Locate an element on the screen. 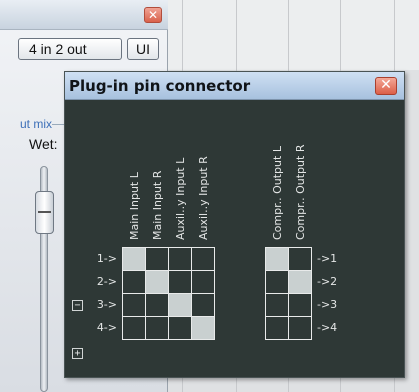 The height and width of the screenshot is (392, 419). input-pin-matrix is located at coordinates (168, 293).